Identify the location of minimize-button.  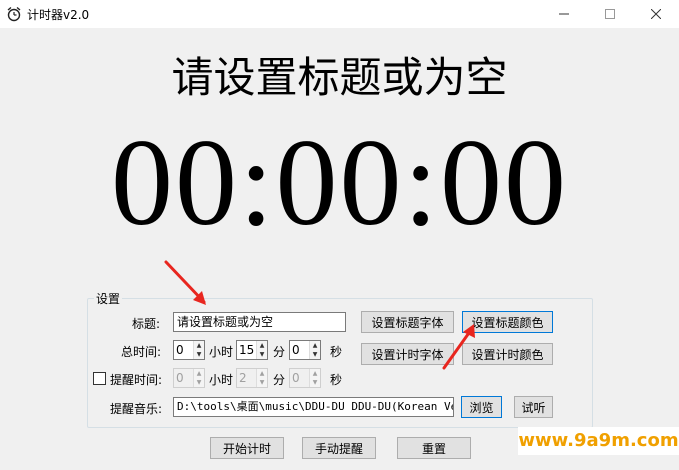
(564, 14).